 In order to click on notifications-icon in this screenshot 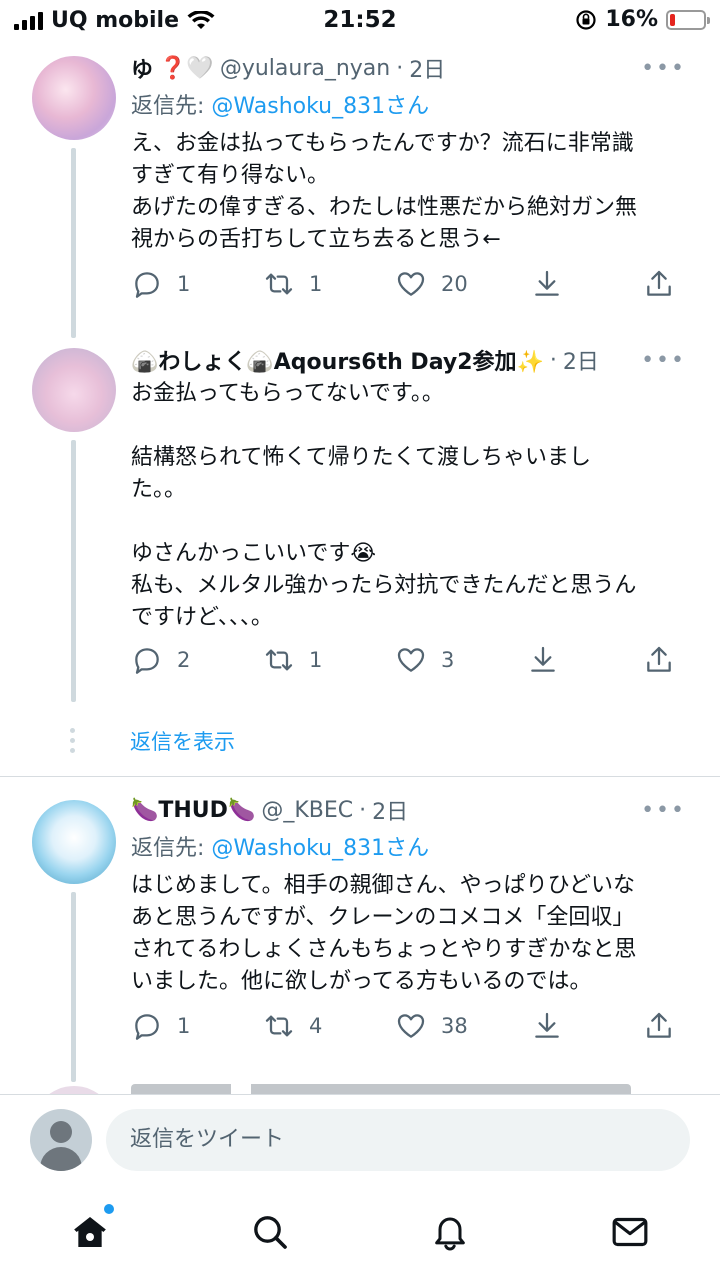, I will do `click(450, 1234)`.